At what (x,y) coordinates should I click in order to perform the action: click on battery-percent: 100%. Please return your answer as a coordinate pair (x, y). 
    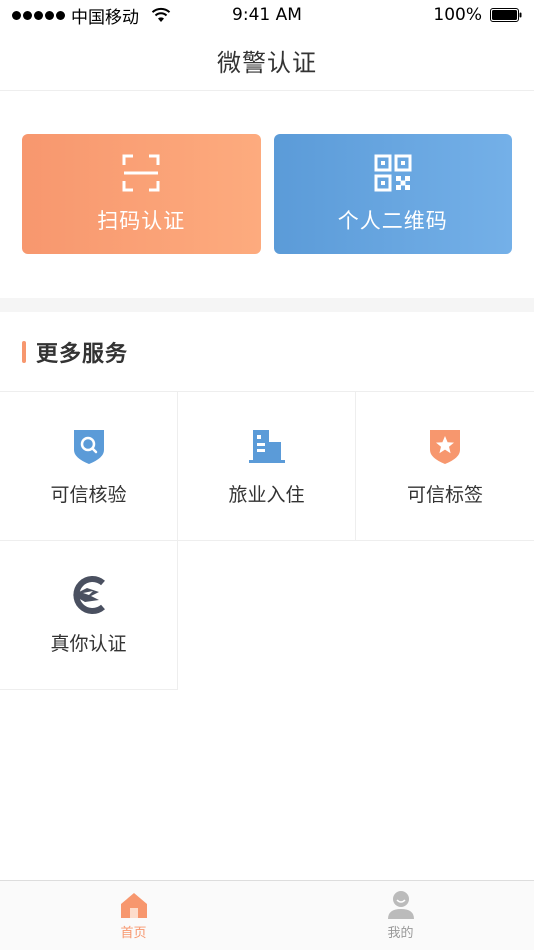
    Looking at the image, I should click on (457, 15).